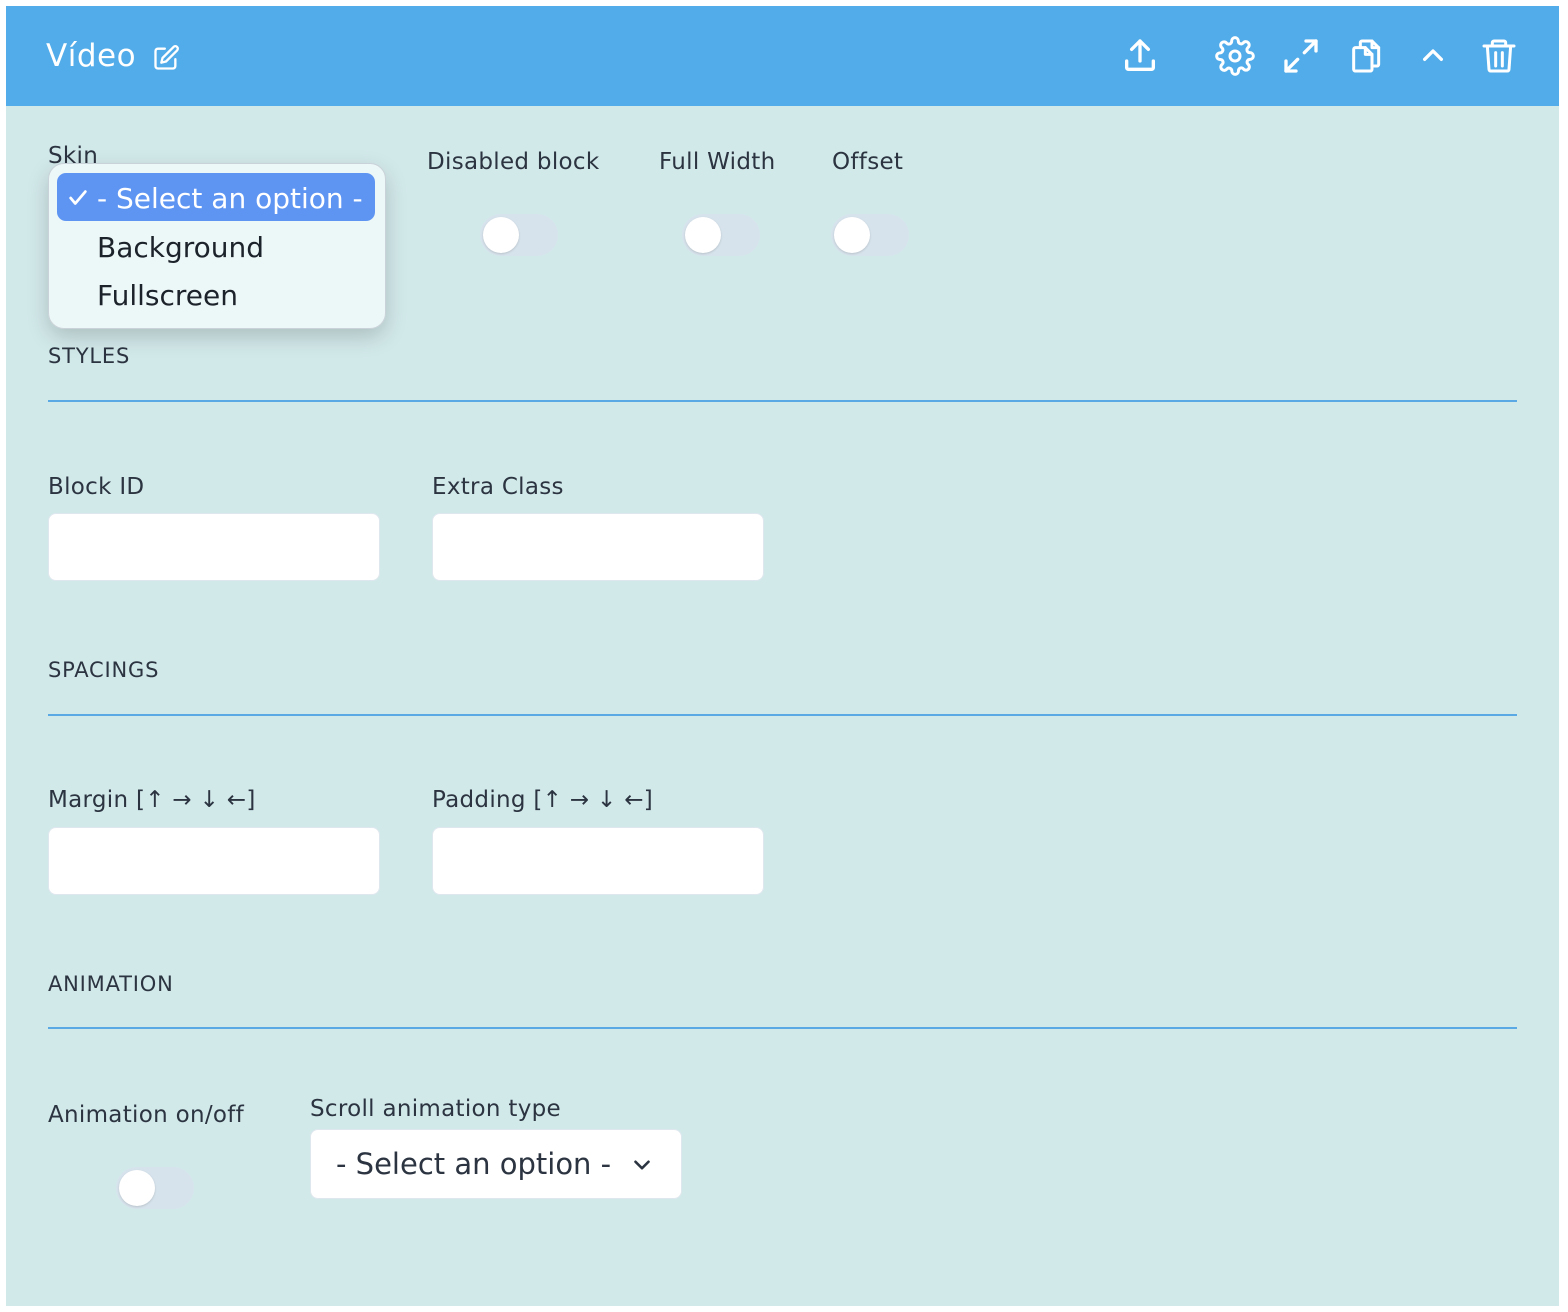 This screenshot has width=1568, height=1312. Describe the element at coordinates (782, 56) in the screenshot. I see `block-header: Vídeo` at that location.